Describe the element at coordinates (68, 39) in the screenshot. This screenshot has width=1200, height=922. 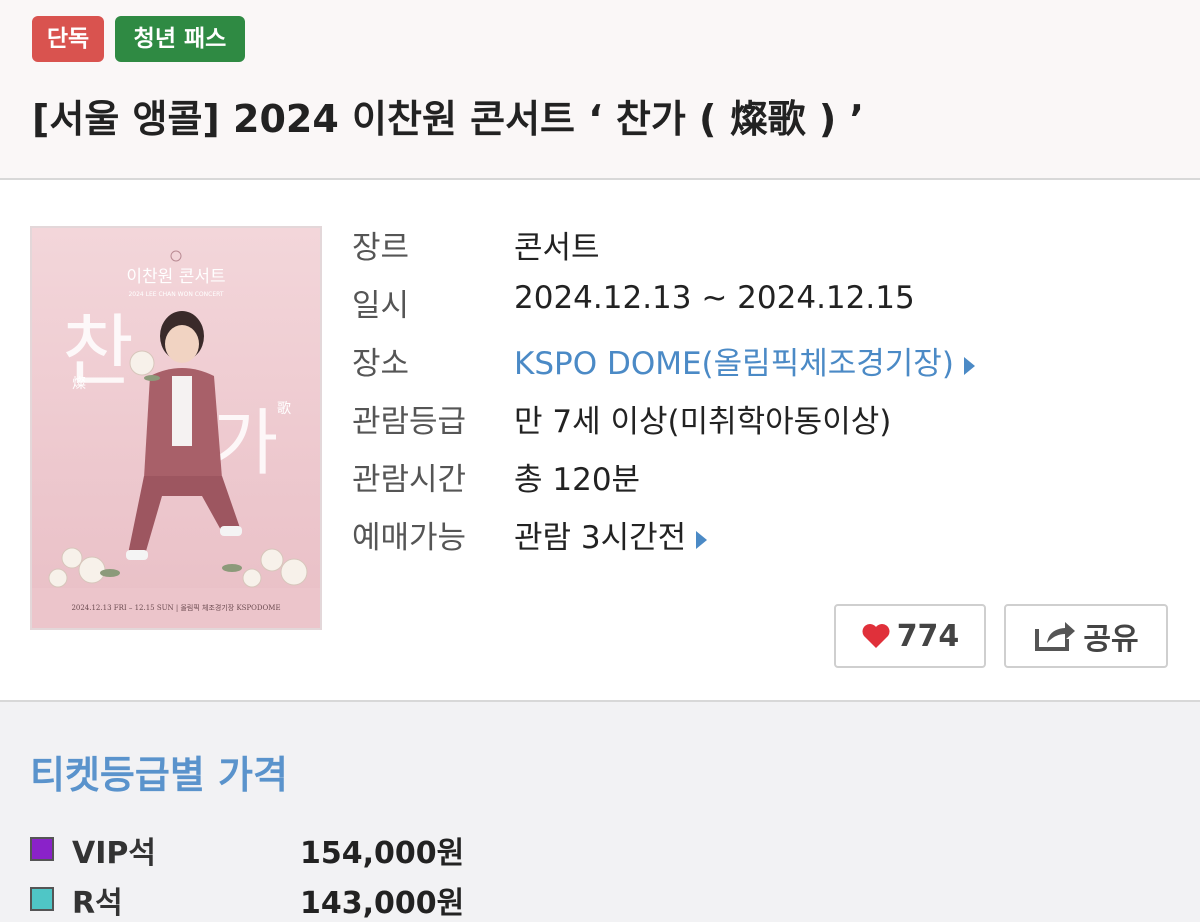
I see `exclusive-badge: 단독` at that location.